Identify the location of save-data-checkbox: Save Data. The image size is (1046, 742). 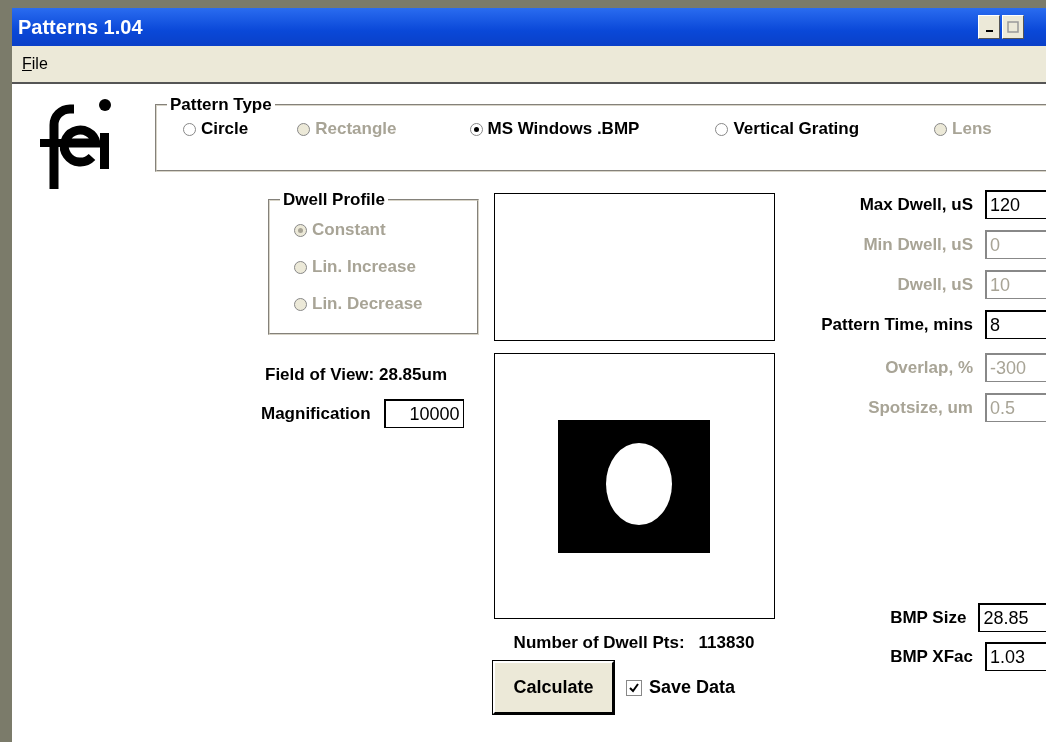
(680, 687).